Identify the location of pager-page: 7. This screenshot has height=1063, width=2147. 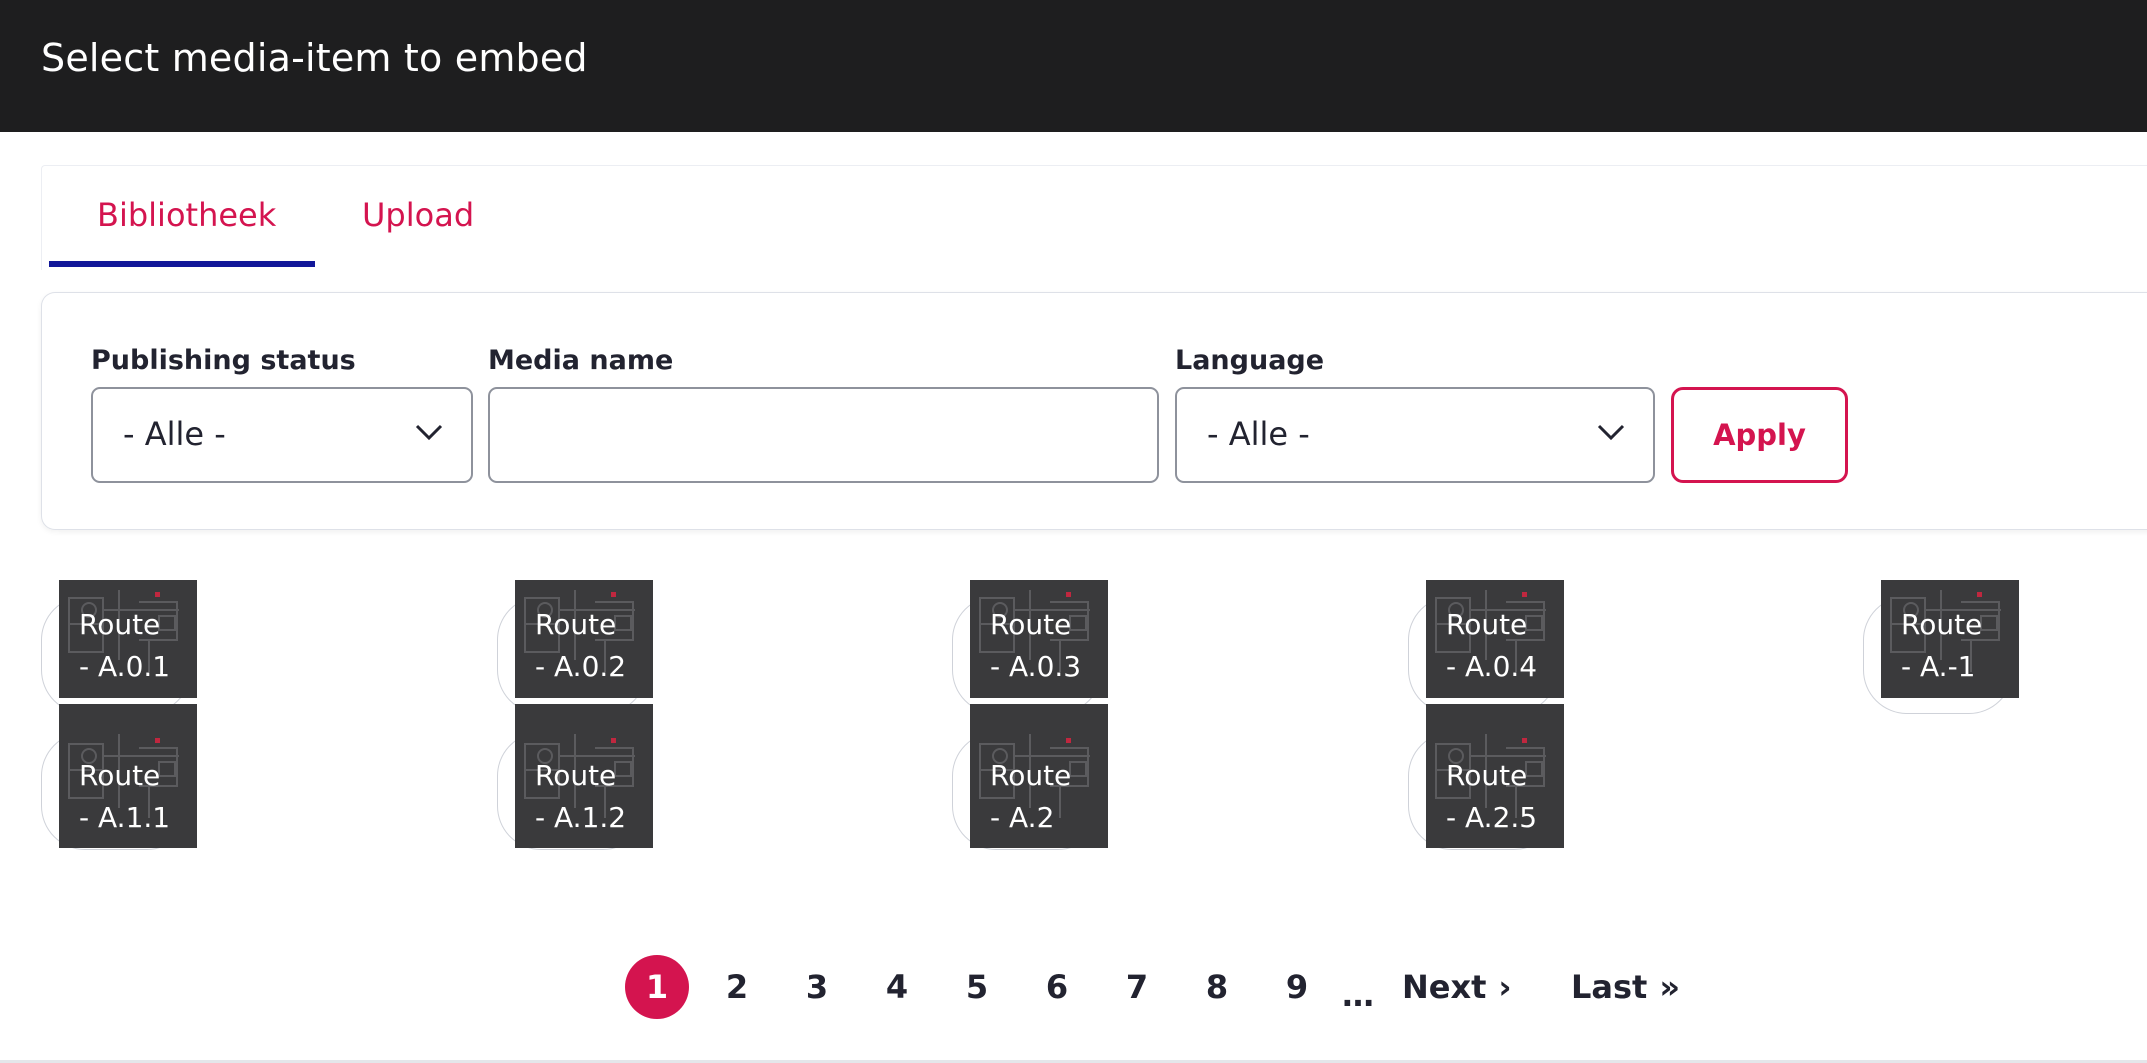
(1137, 987).